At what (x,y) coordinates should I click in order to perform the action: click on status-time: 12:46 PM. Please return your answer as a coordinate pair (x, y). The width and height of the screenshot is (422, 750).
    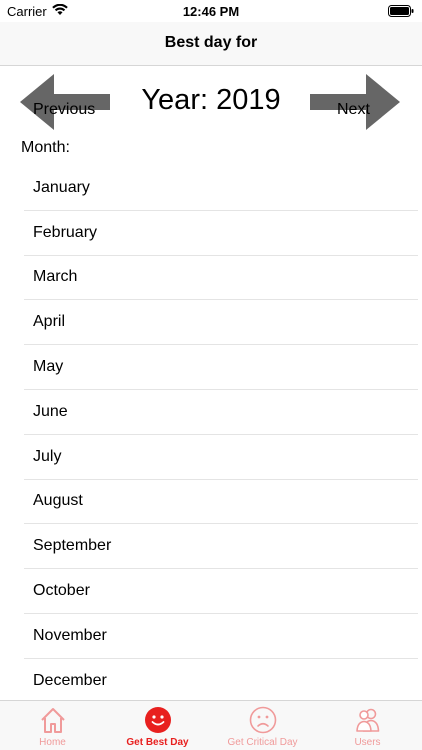
    Looking at the image, I should click on (211, 11).